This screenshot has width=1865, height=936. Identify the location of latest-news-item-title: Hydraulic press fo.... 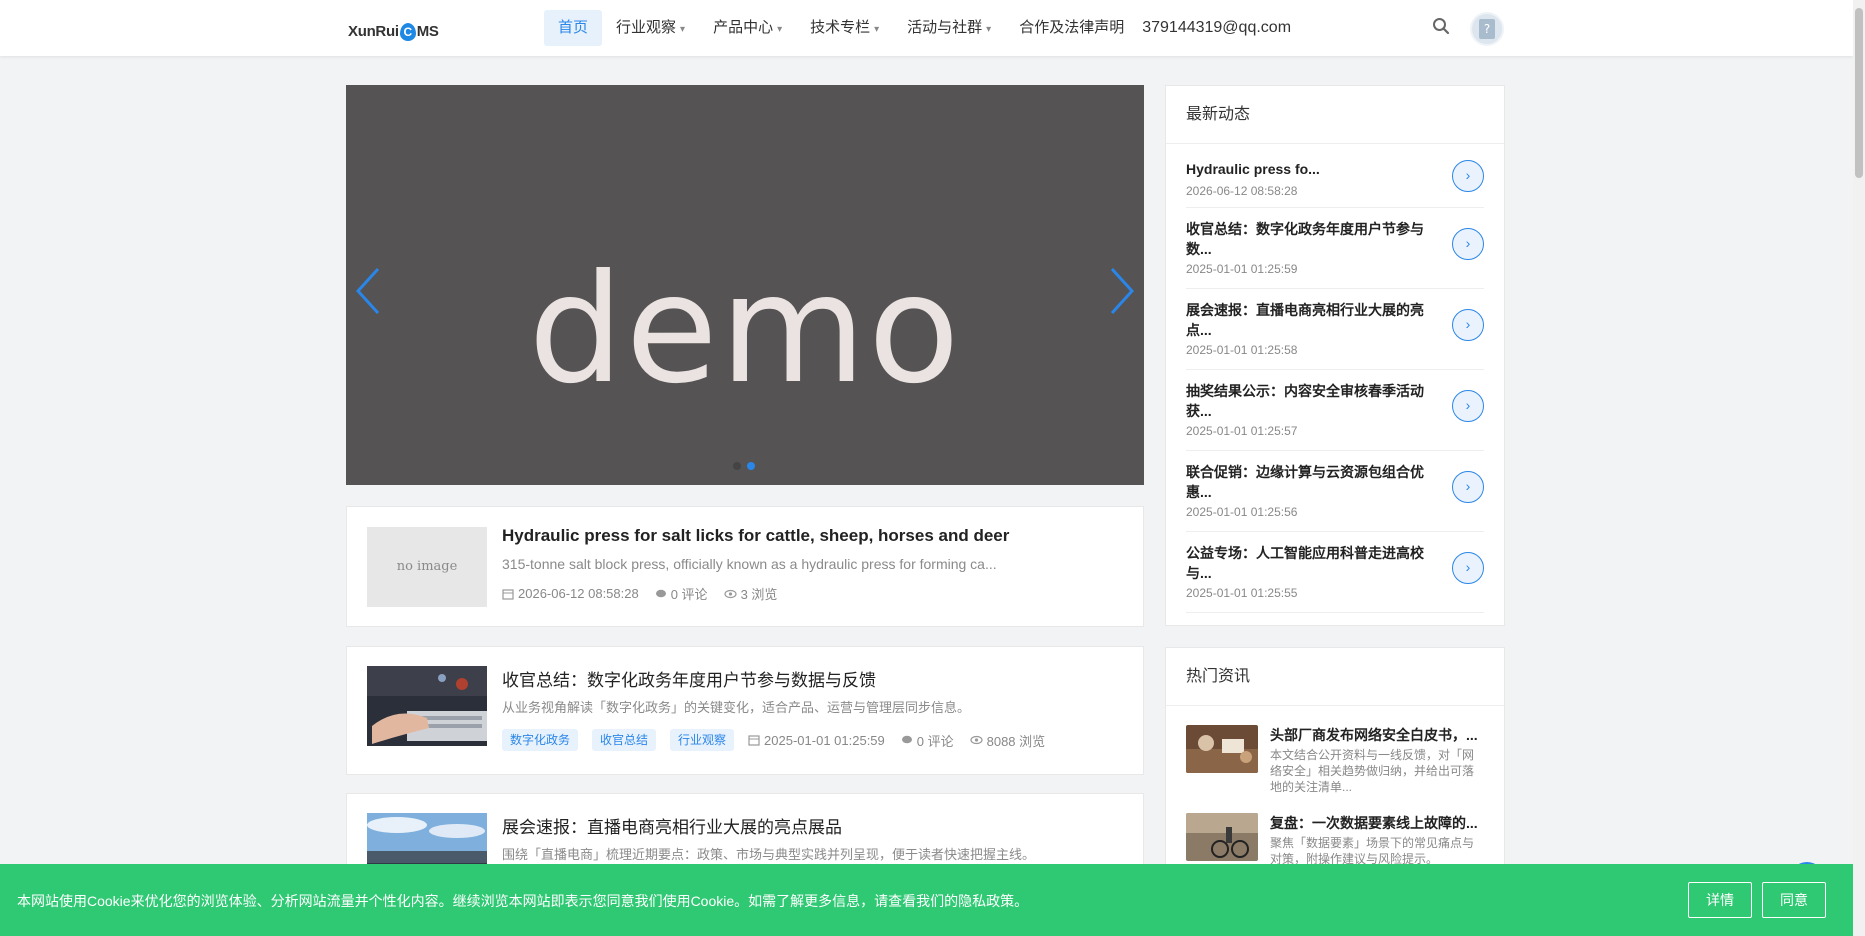
(1311, 169).